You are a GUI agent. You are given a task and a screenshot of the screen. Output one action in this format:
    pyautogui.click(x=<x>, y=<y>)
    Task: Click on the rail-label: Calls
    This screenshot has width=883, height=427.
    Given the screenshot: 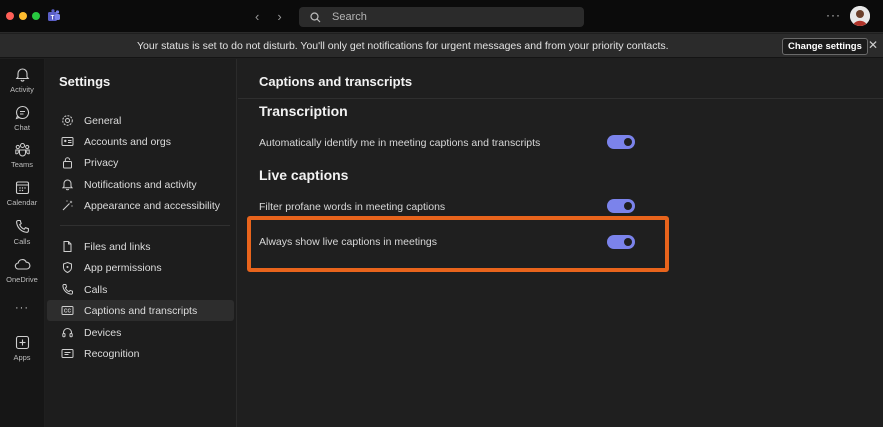 What is the action you would take?
    pyautogui.click(x=22, y=241)
    